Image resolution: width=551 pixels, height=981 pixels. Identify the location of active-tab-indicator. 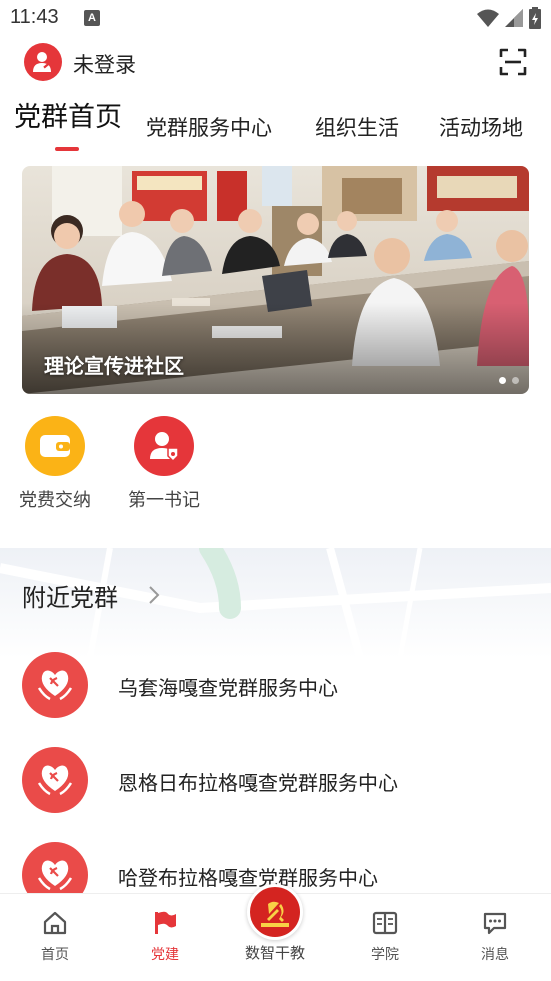
(67, 149).